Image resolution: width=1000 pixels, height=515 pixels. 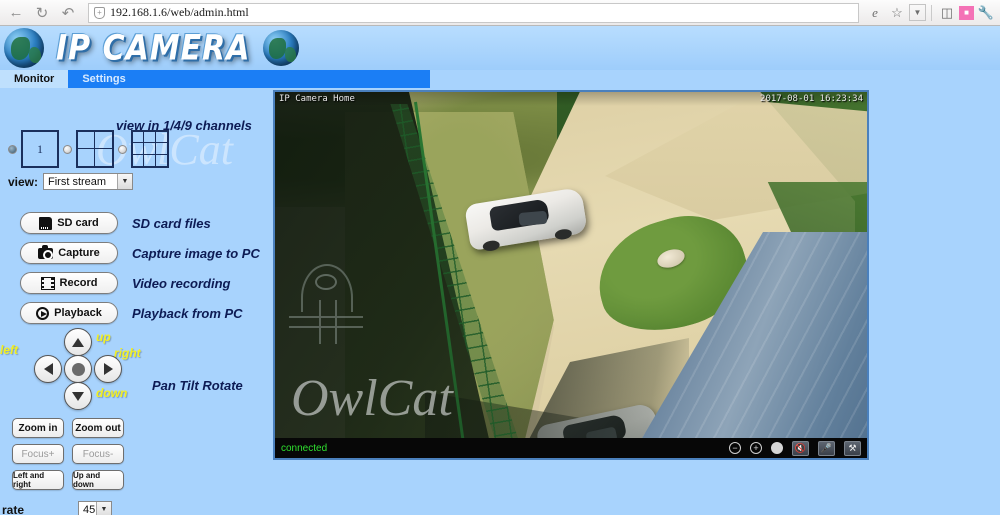 I want to click on left-and-right-button: Left and right, so click(x=38, y=480).